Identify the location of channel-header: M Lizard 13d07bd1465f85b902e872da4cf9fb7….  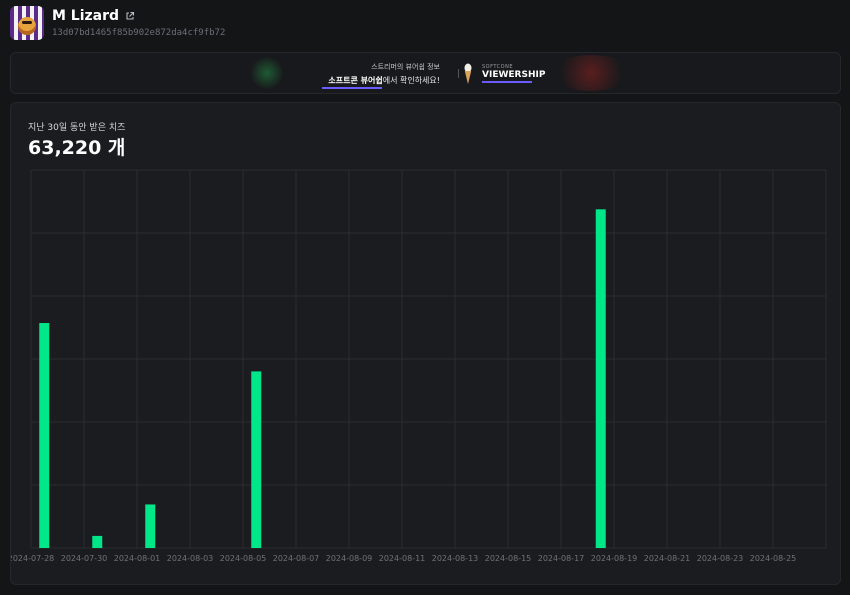
(420, 24).